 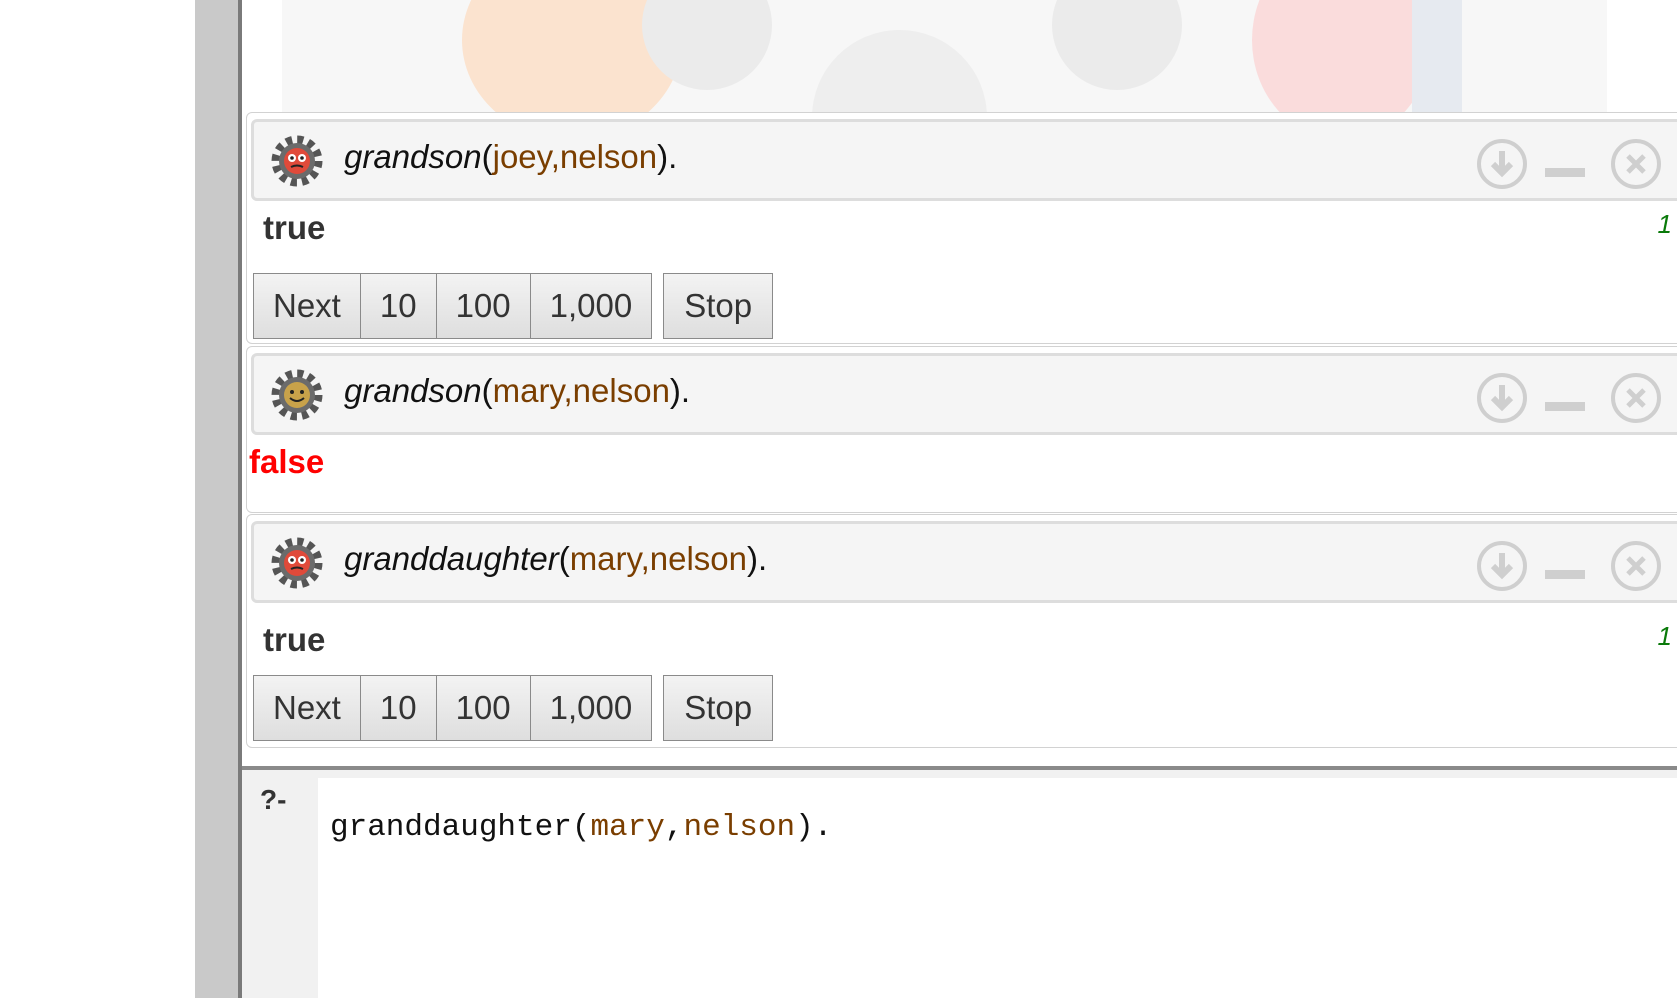 What do you see at coordinates (627, 827) in the screenshot?
I see `editor-arg: mary` at bounding box center [627, 827].